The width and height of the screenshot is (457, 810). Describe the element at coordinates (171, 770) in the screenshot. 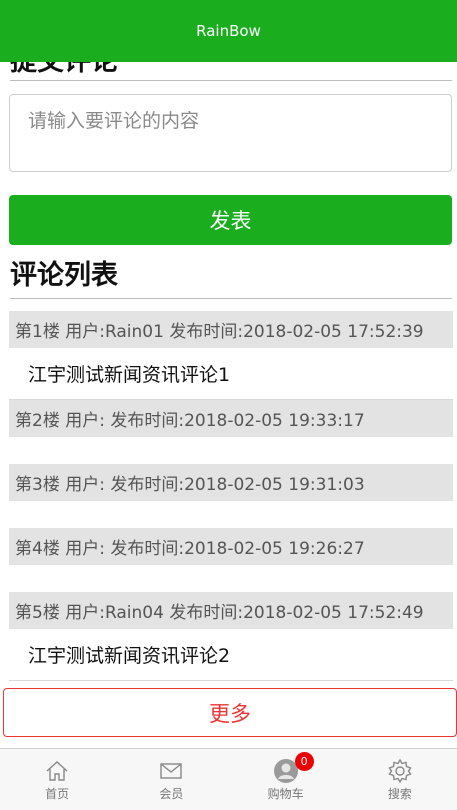

I see `mail-icon` at that location.